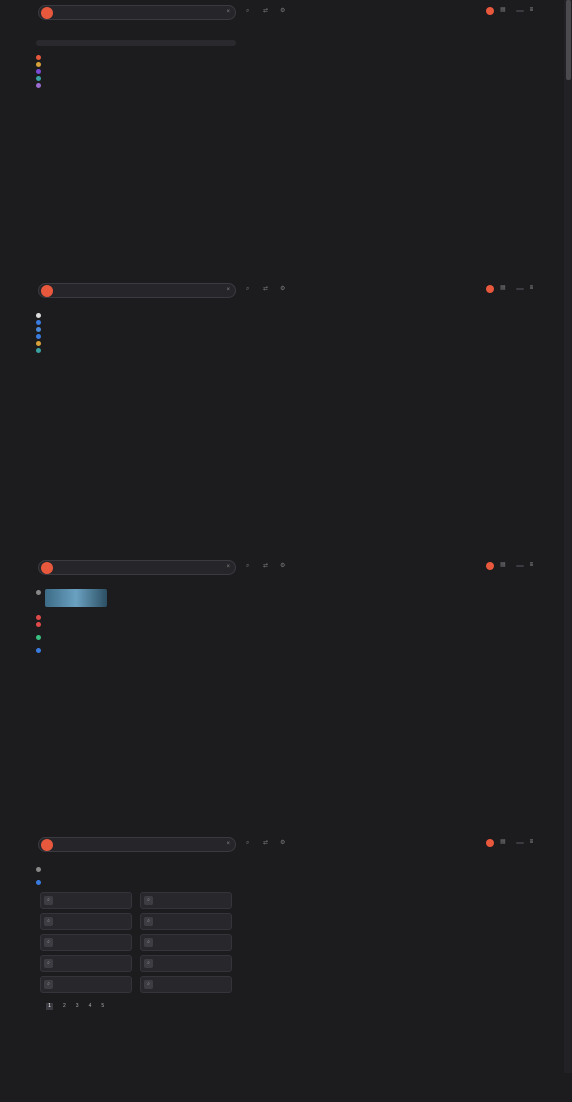 This screenshot has height=1102, width=572. Describe the element at coordinates (76, 598) in the screenshot. I see `result-thumbnail` at that location.